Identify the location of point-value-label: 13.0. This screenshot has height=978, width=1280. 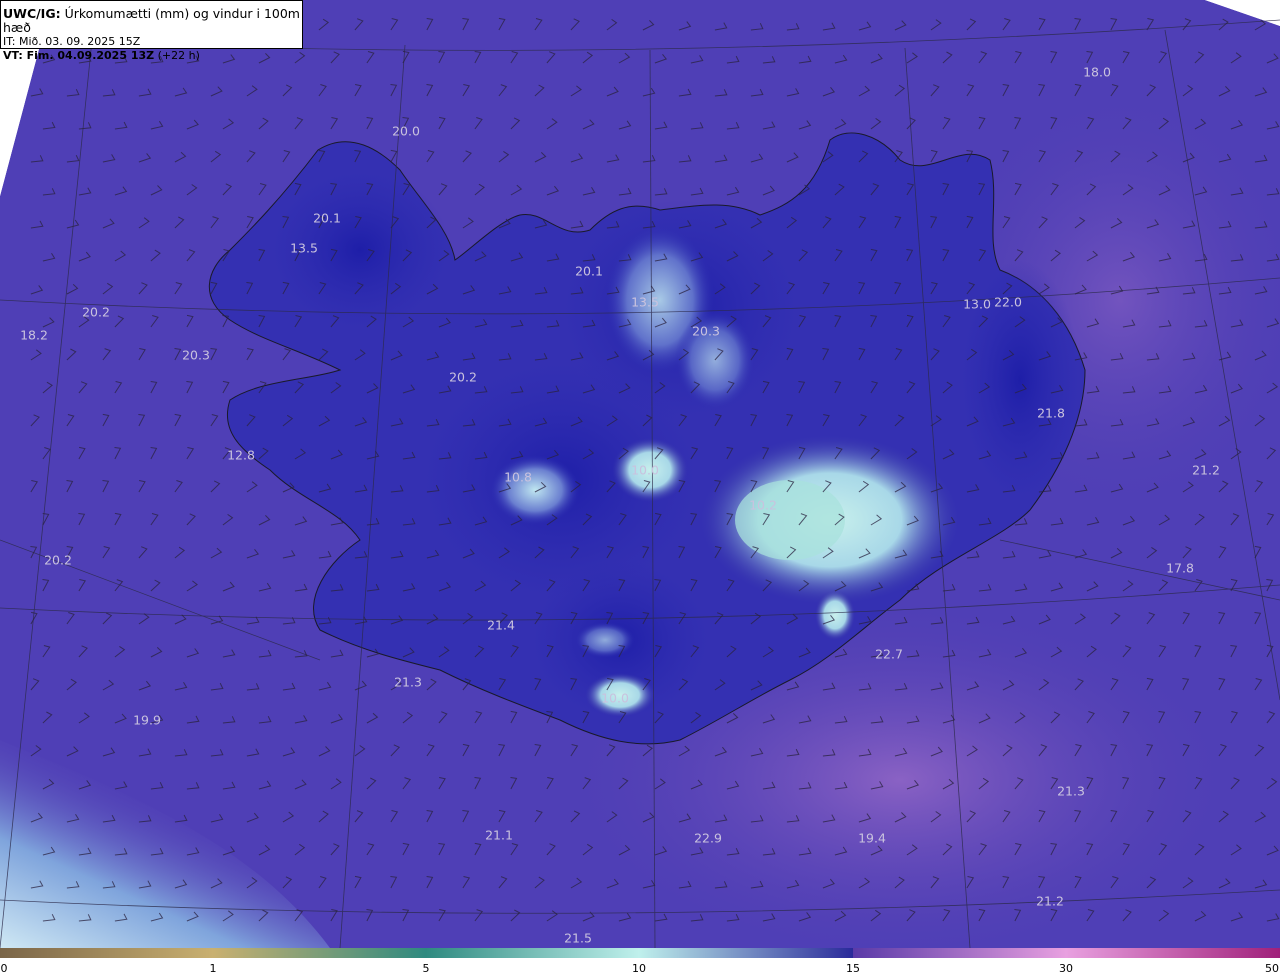
(977, 304).